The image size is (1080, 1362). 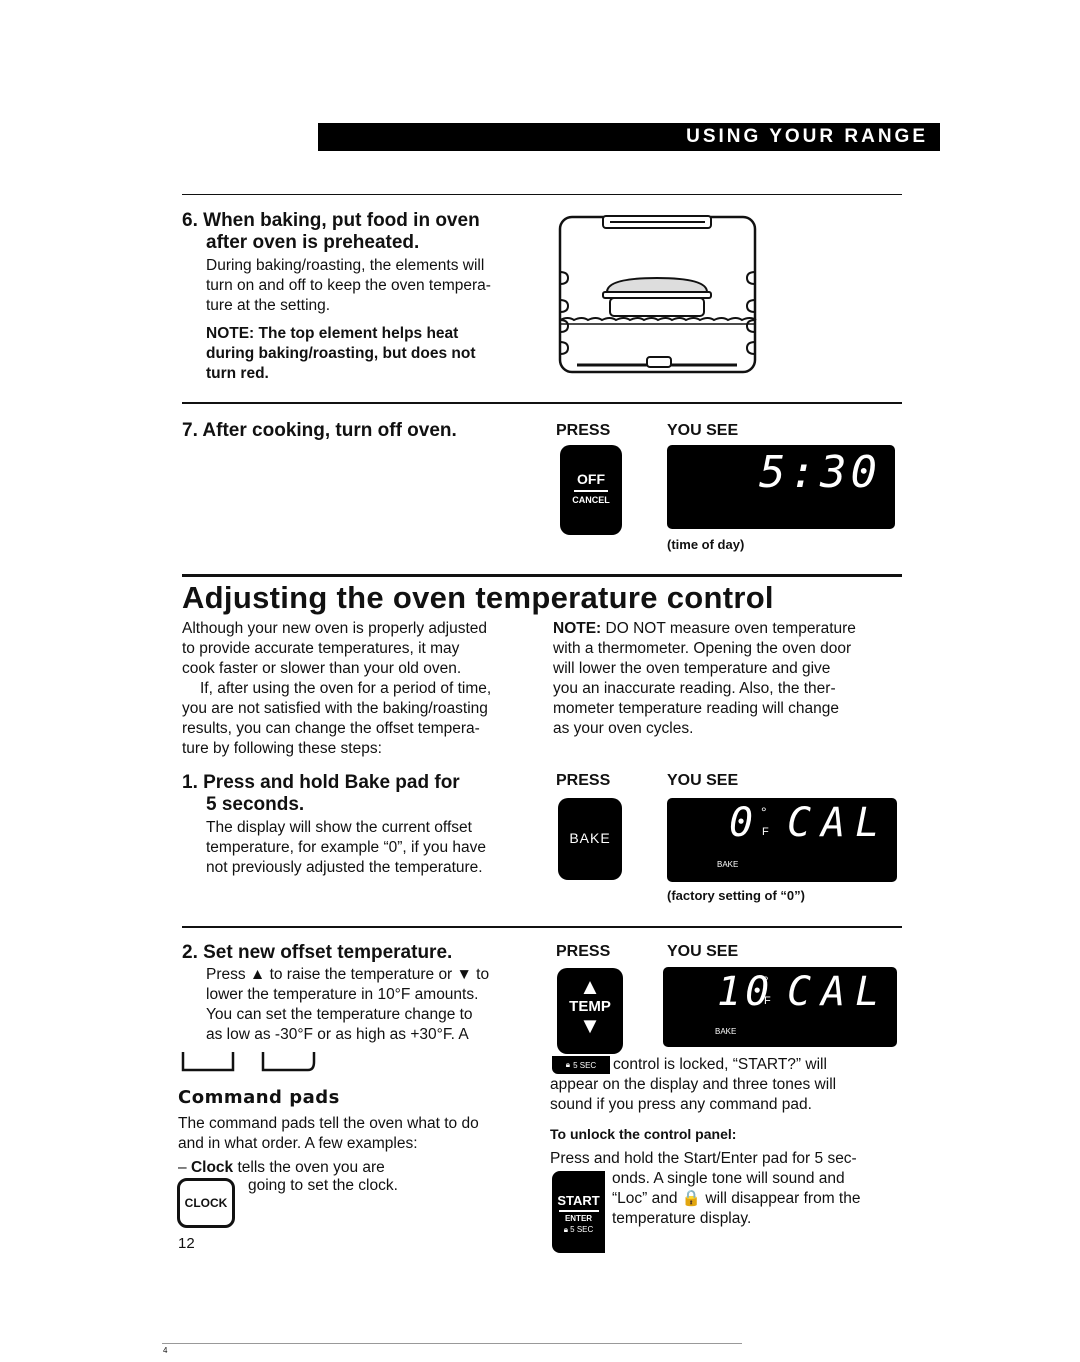 What do you see at coordinates (184, 1167) in the screenshot?
I see `dash: –` at bounding box center [184, 1167].